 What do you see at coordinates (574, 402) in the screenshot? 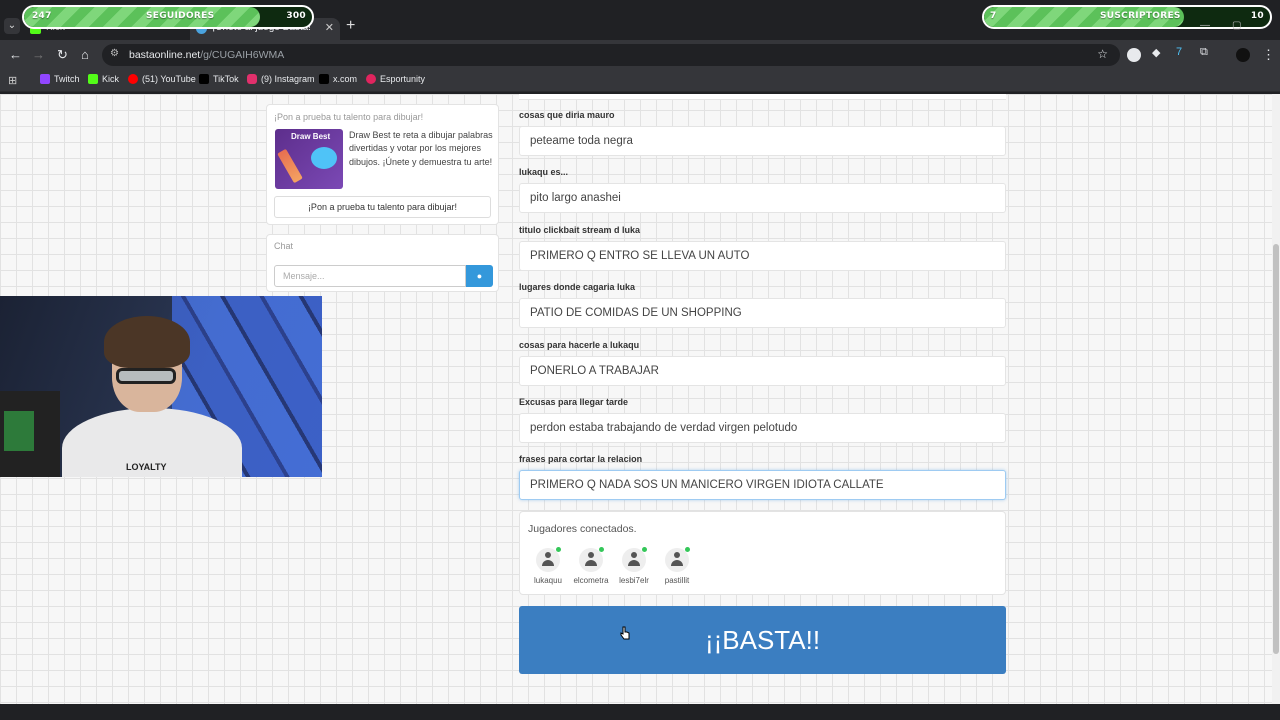
I see `field-label: Excusas para llegar tarde` at bounding box center [574, 402].